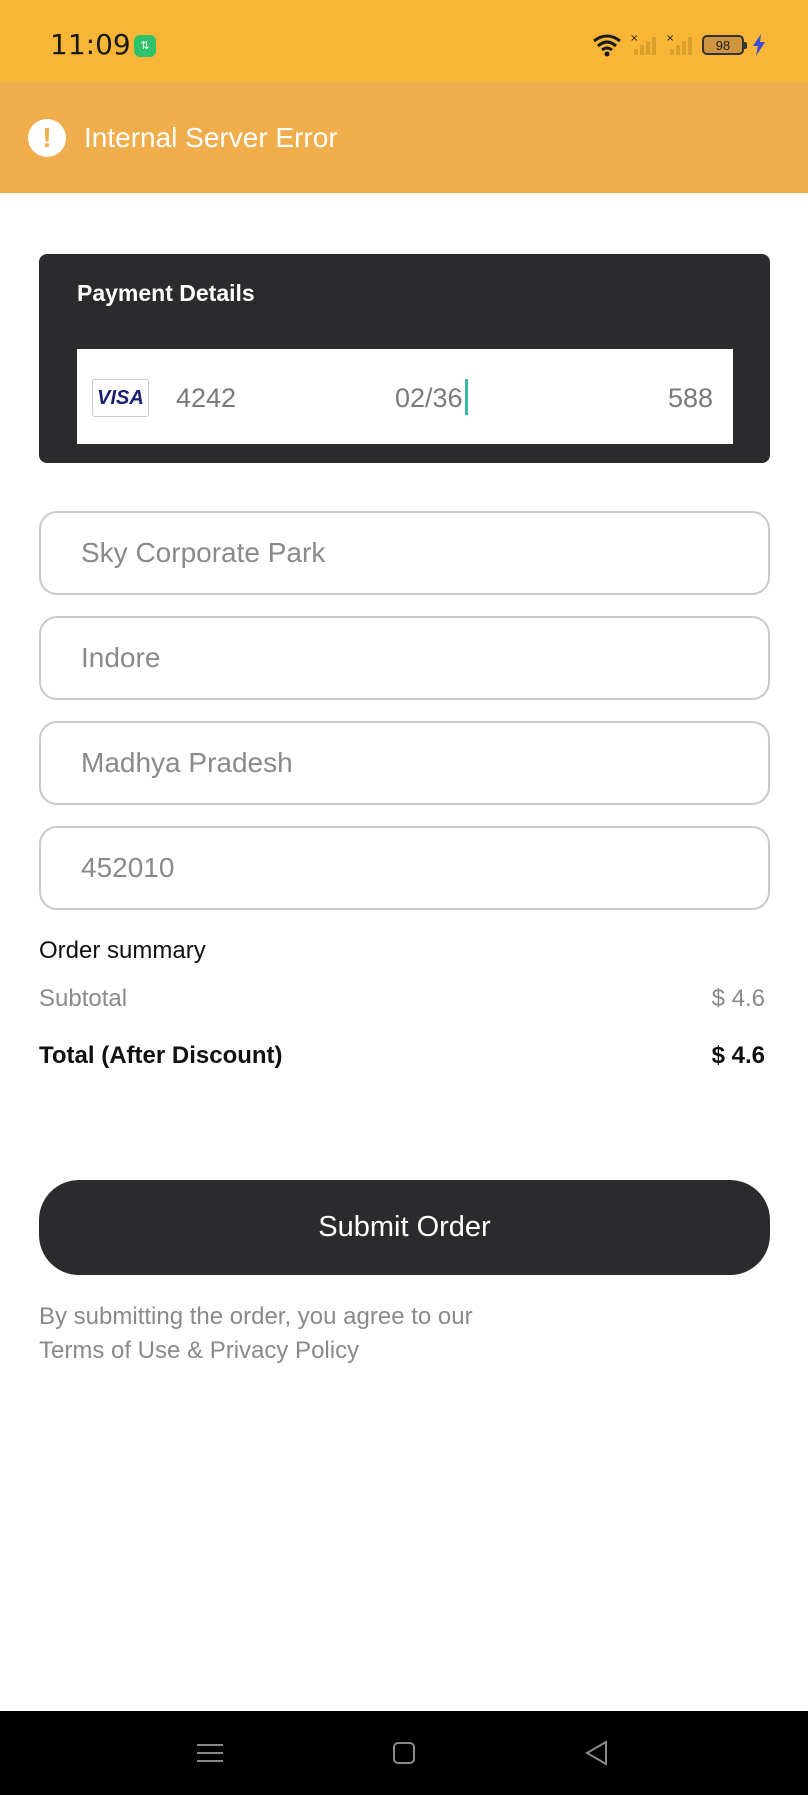 The image size is (808, 1795). What do you see at coordinates (404, 137) in the screenshot?
I see `error-banner: ! Internal Server Error` at bounding box center [404, 137].